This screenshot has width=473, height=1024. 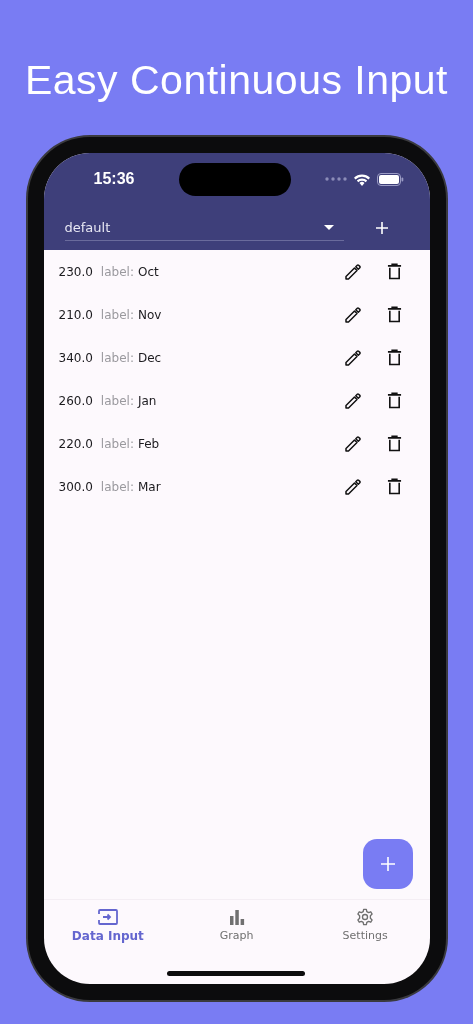 What do you see at coordinates (204, 227) in the screenshot?
I see `dataset-dropdown: default` at bounding box center [204, 227].